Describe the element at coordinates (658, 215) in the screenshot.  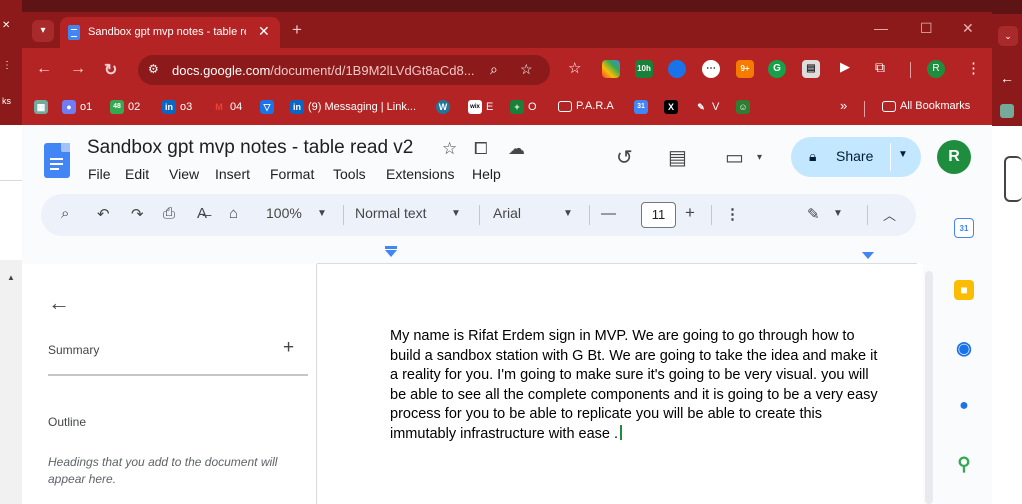
I see `font-size-input: 11` at that location.